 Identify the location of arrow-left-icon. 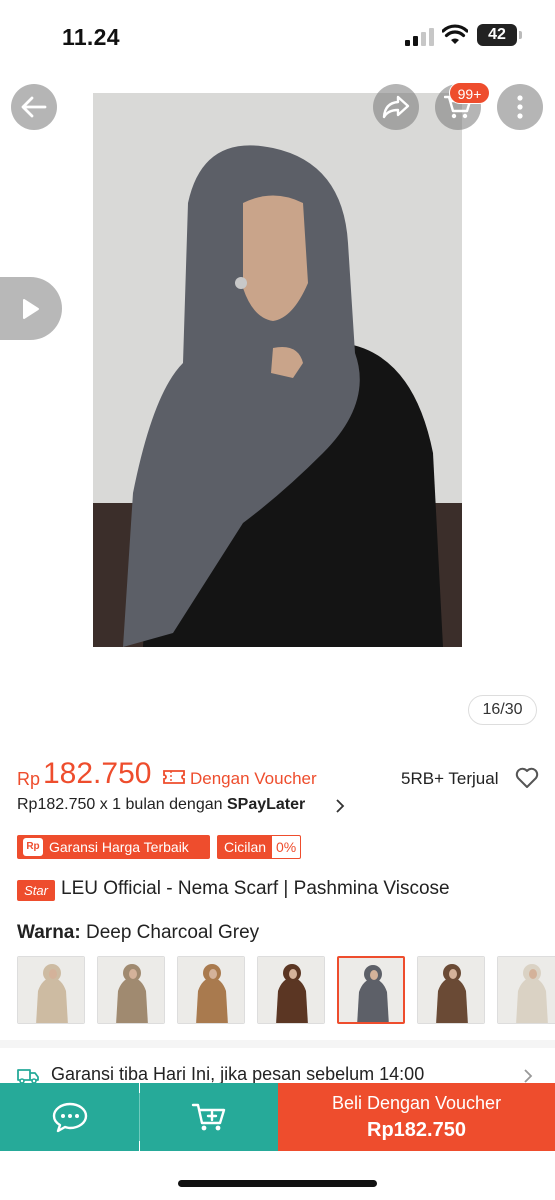
(34, 107).